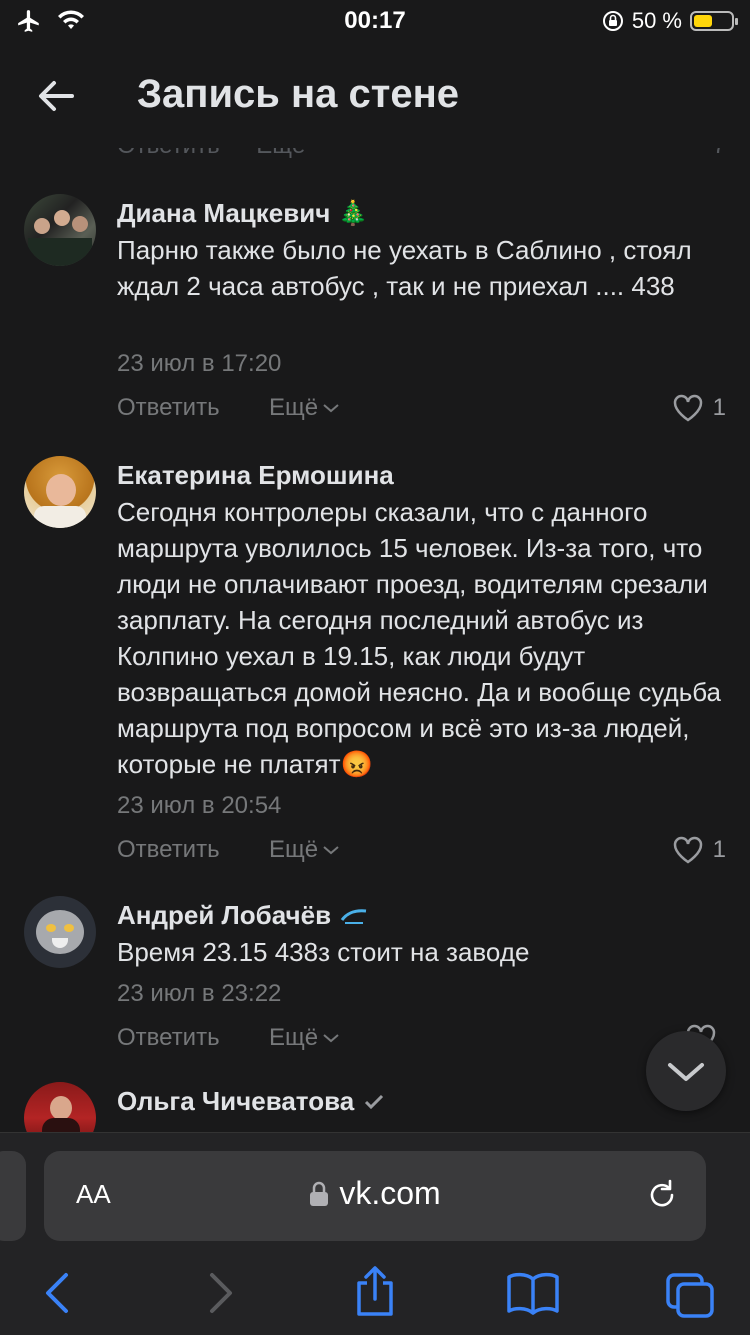 The width and height of the screenshot is (750, 1335). I want to click on status-right: 50 %, so click(670, 21).